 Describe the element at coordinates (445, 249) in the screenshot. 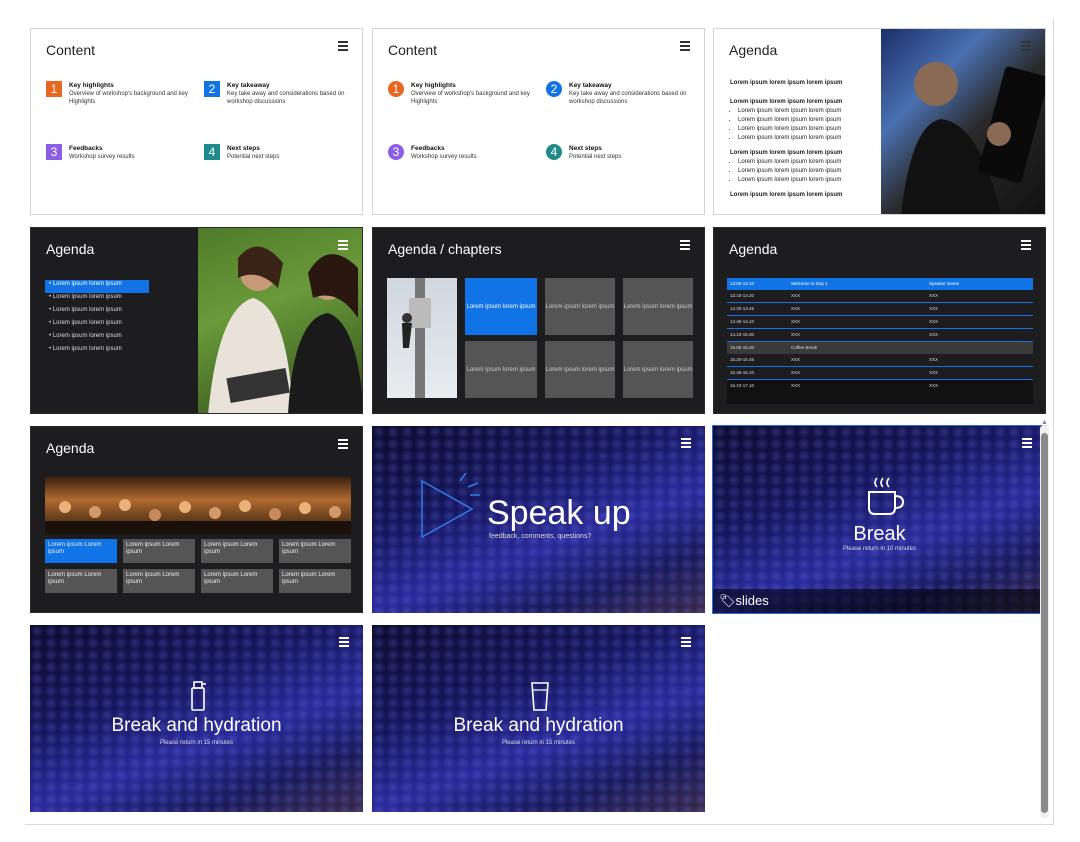

I see `slide-title: Agenda / chapters` at that location.